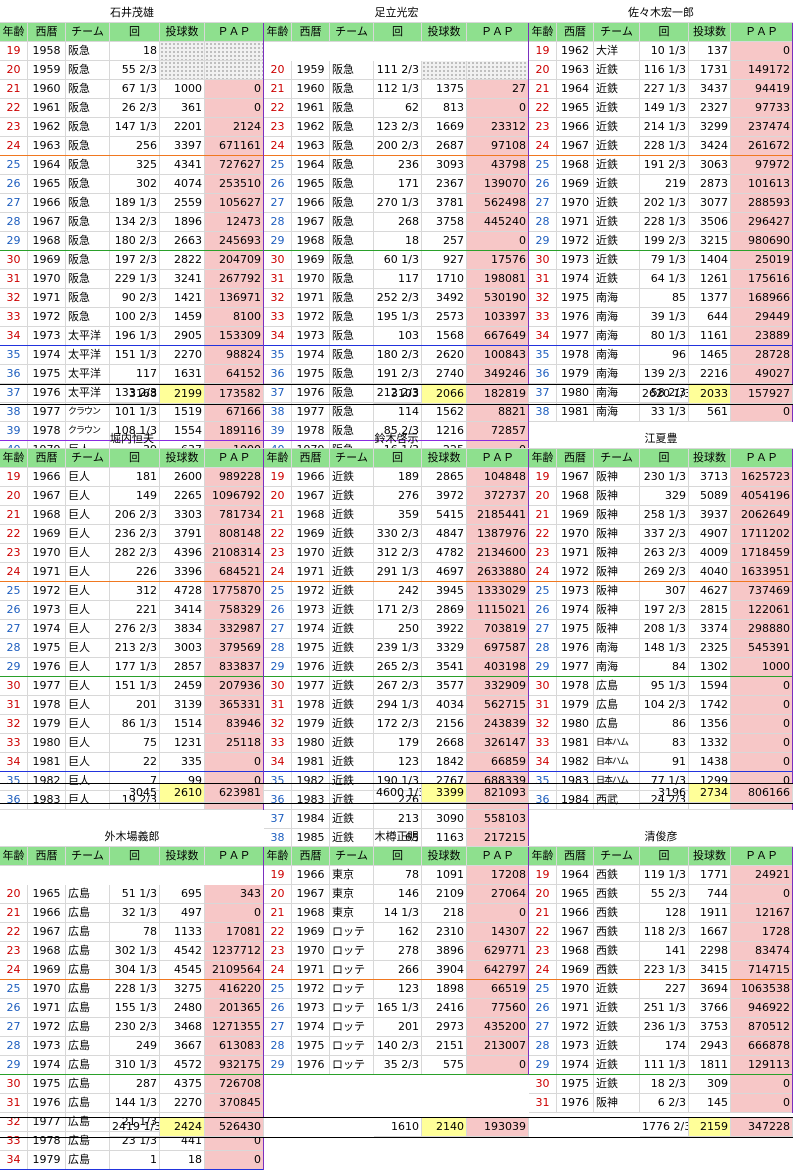 This screenshot has height=1170, width=793. What do you see at coordinates (182, 279) in the screenshot?
I see `table-cell-pitches: 3241` at bounding box center [182, 279].